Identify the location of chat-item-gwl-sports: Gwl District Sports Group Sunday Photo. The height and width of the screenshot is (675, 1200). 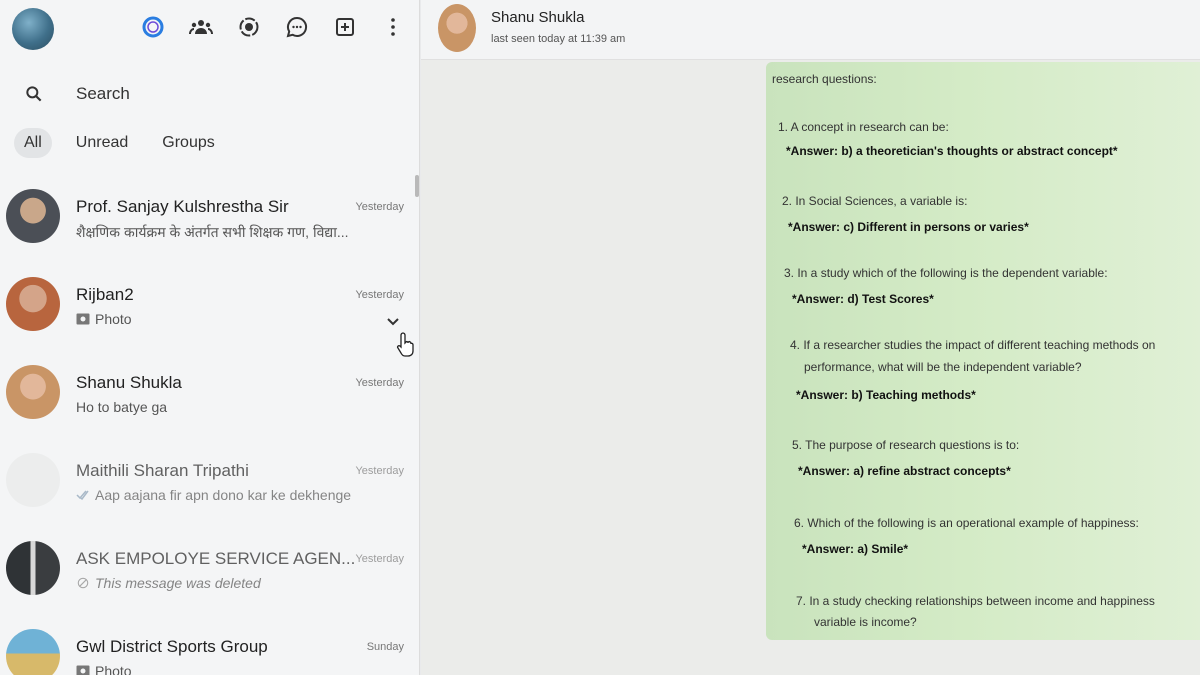
(209, 645).